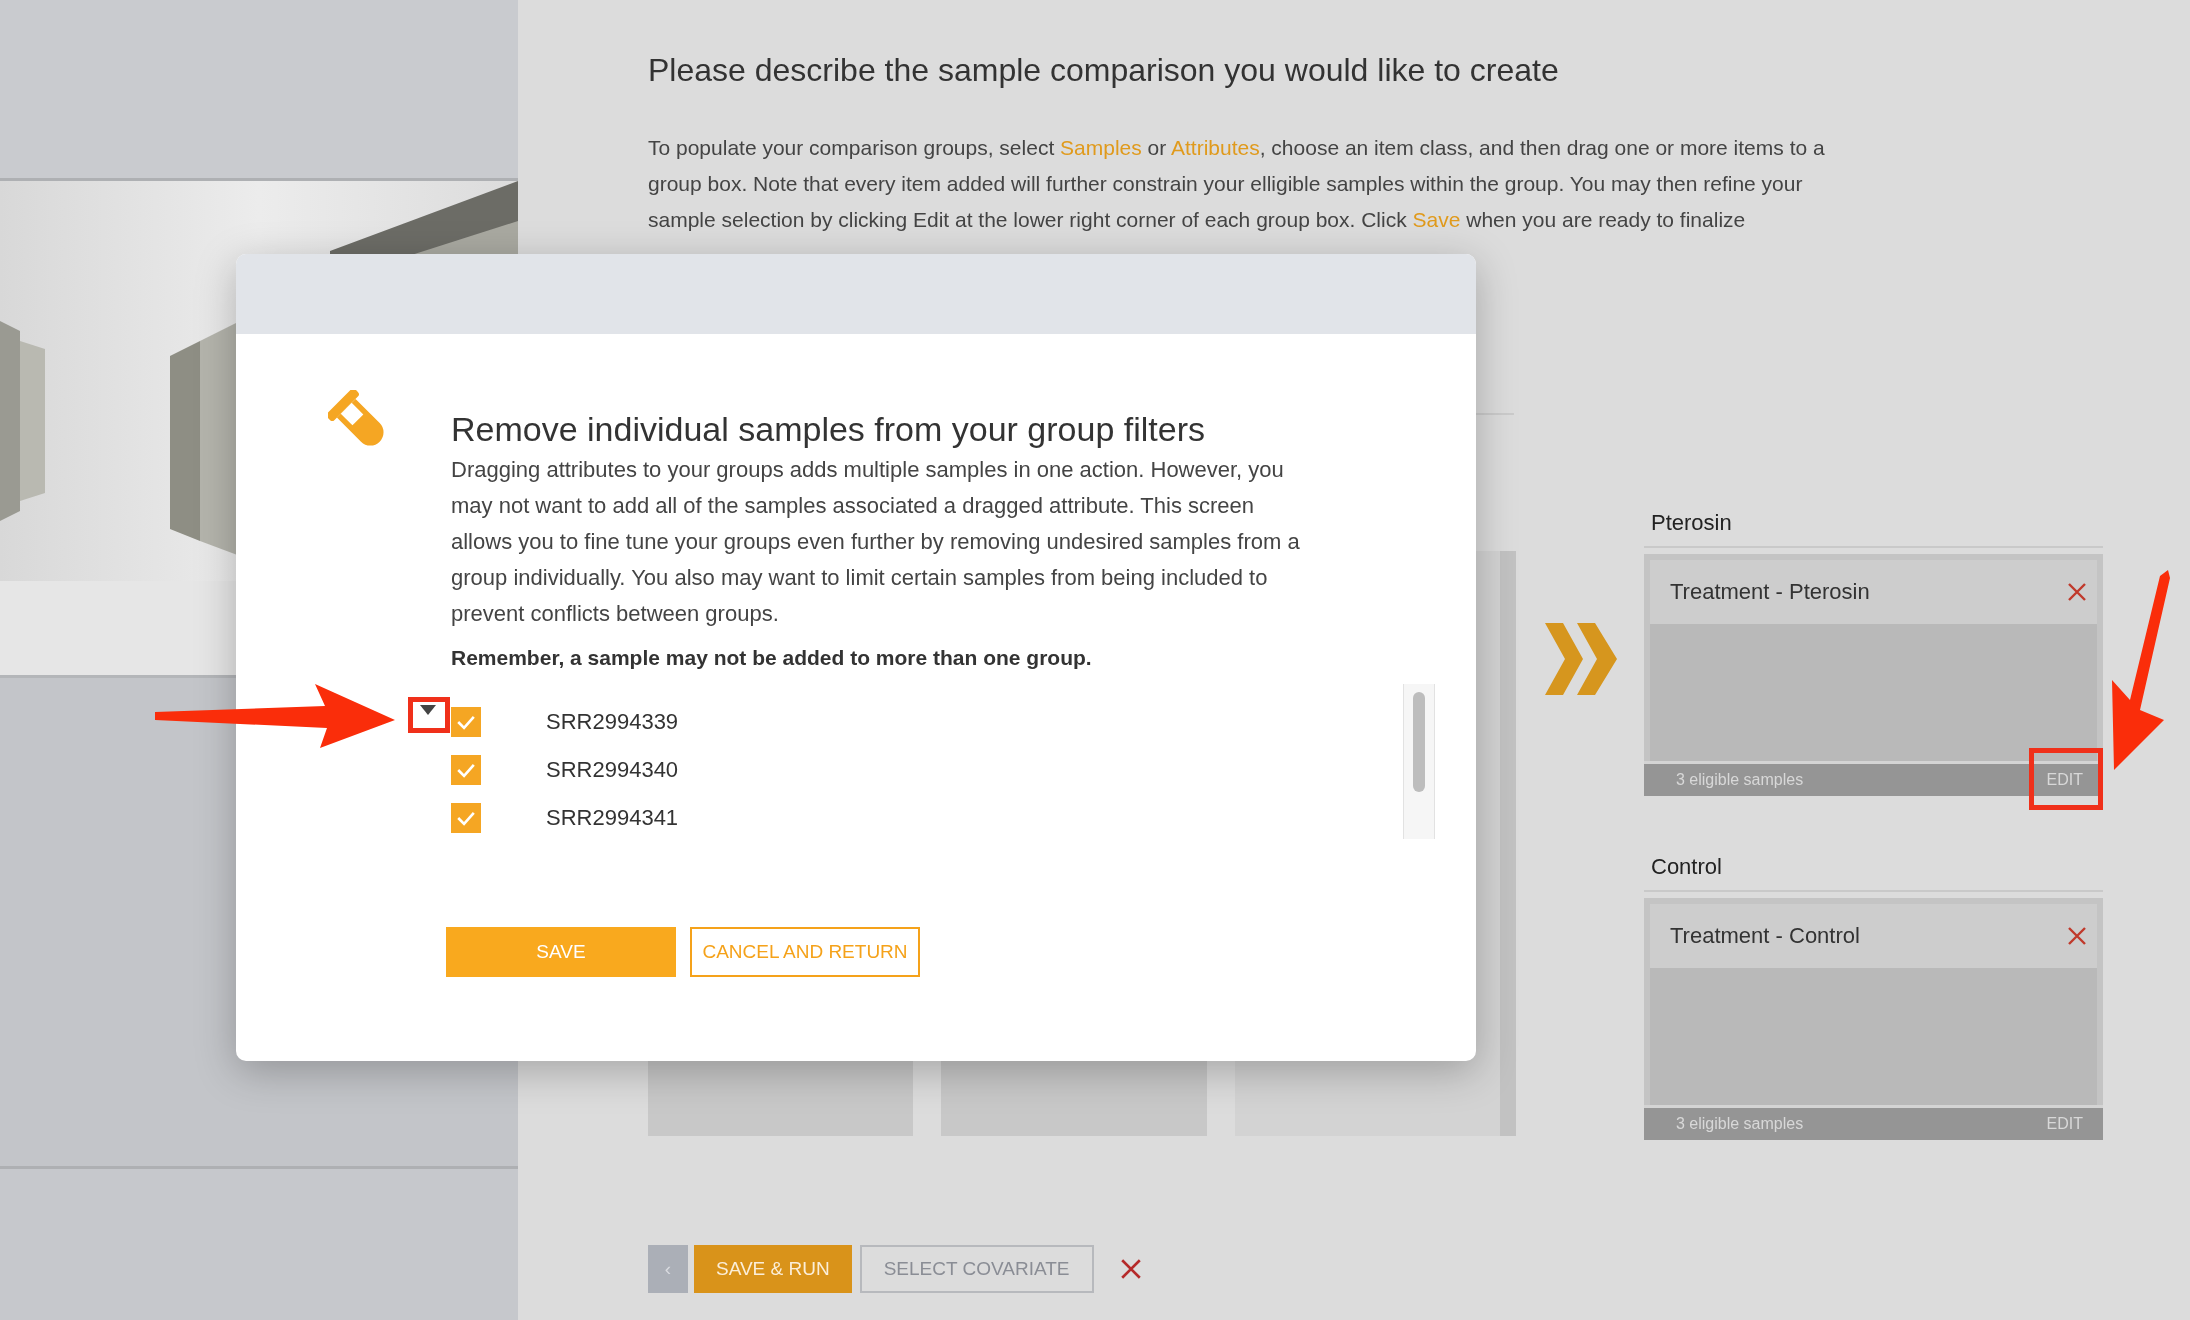  I want to click on intro-paragraph: To populate your comparison groups, select Samples or Attributes, choose an item class, and then drag one or more items to a group box. Note that every item added will further constrain your elligible samples within the group. You may then refine your sample selection by clicking Edit at the lower right corner of each group box. Click Save when you are ready to finalize, so click(1237, 184).